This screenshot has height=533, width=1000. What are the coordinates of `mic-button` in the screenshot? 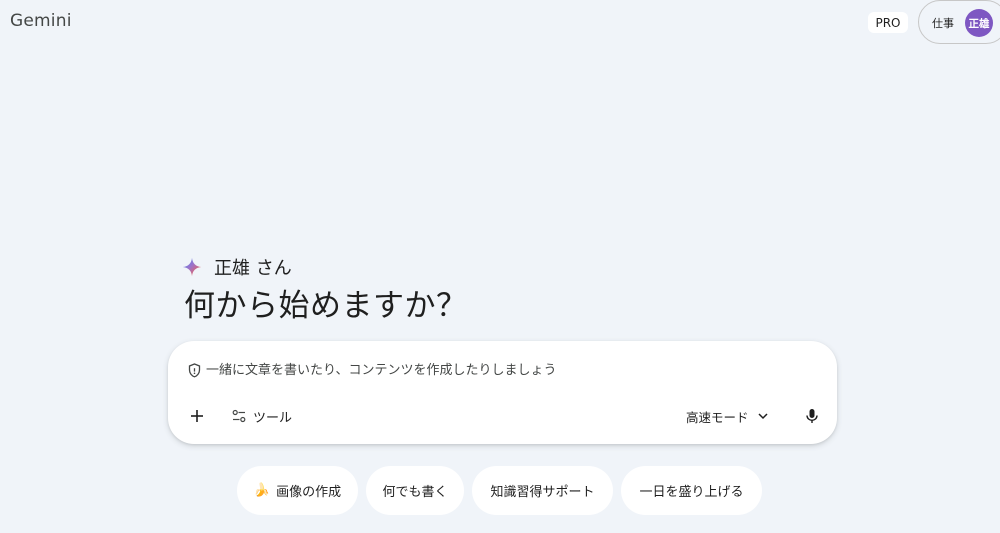 It's located at (812, 416).